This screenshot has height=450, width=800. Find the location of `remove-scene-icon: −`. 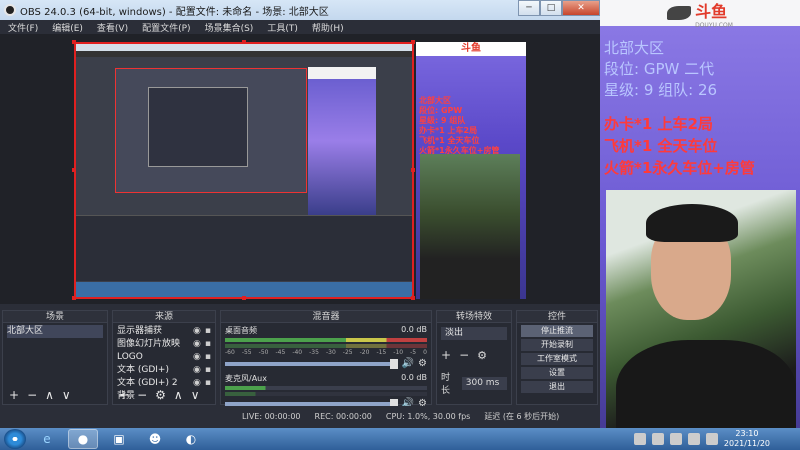

remove-scene-icon: − is located at coordinates (32, 395).